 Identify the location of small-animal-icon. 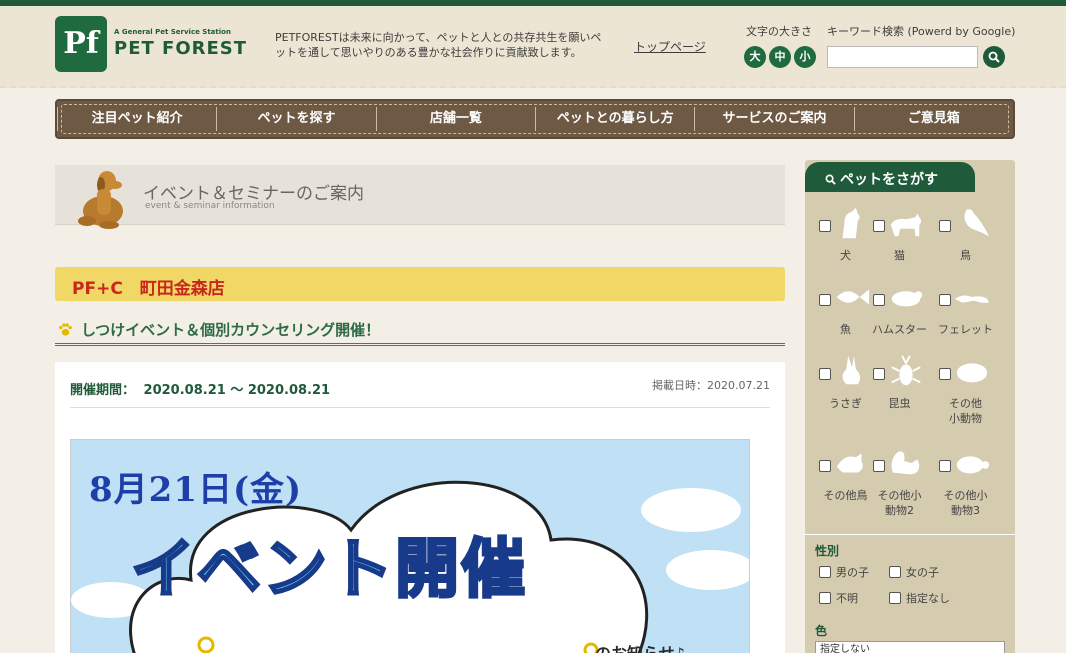
(972, 373).